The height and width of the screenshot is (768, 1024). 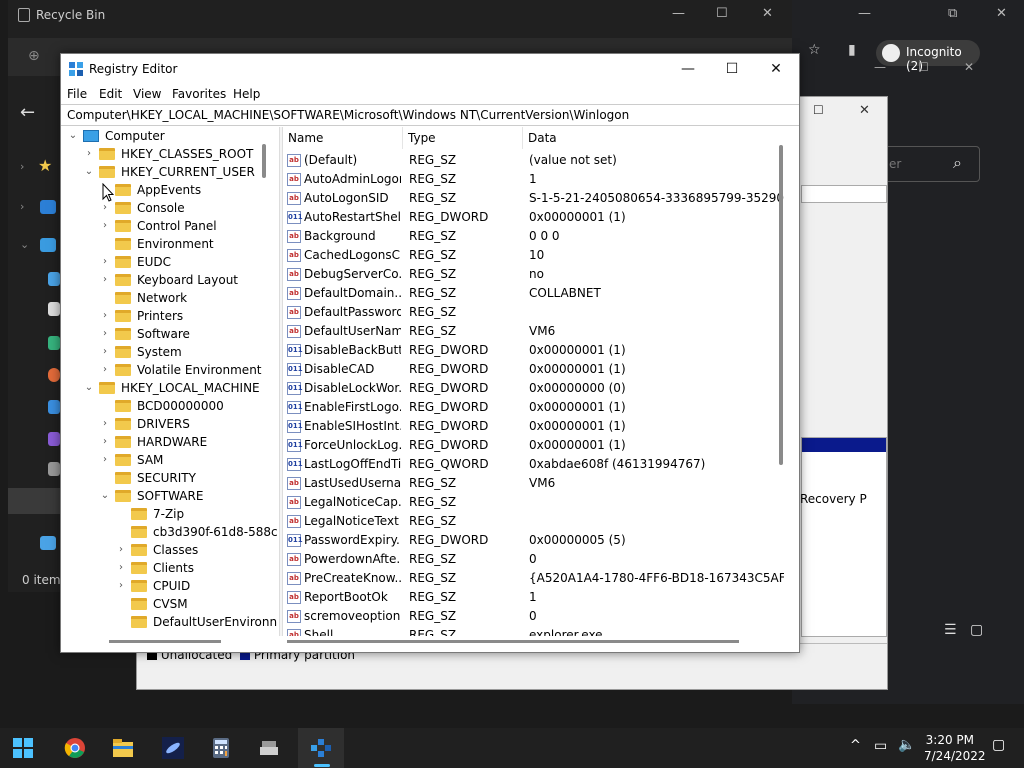 What do you see at coordinates (157, 514) in the screenshot?
I see `tree-key: 7-Zip` at bounding box center [157, 514].